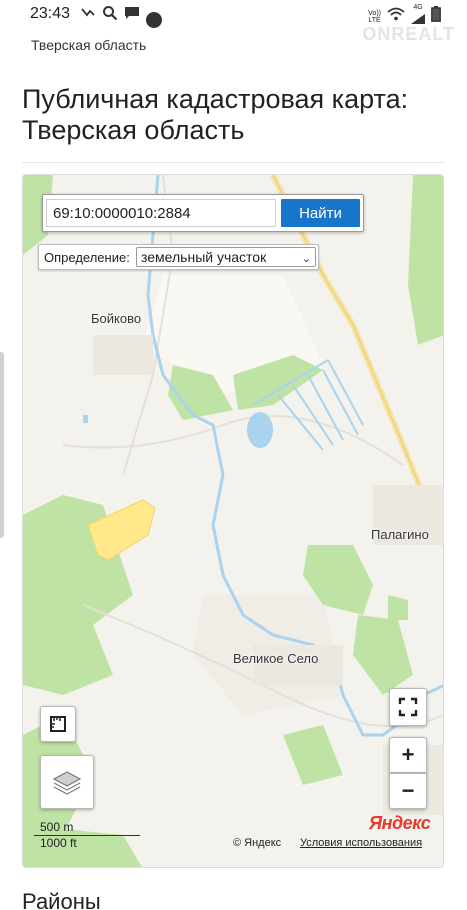 The width and height of the screenshot is (467, 910). I want to click on terms-of-use-link: Условия использования, so click(361, 843).